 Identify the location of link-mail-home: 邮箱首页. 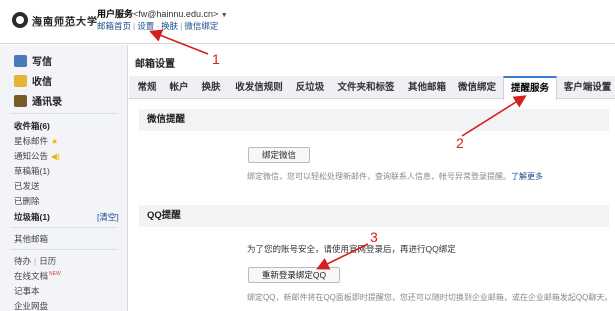
(114, 26).